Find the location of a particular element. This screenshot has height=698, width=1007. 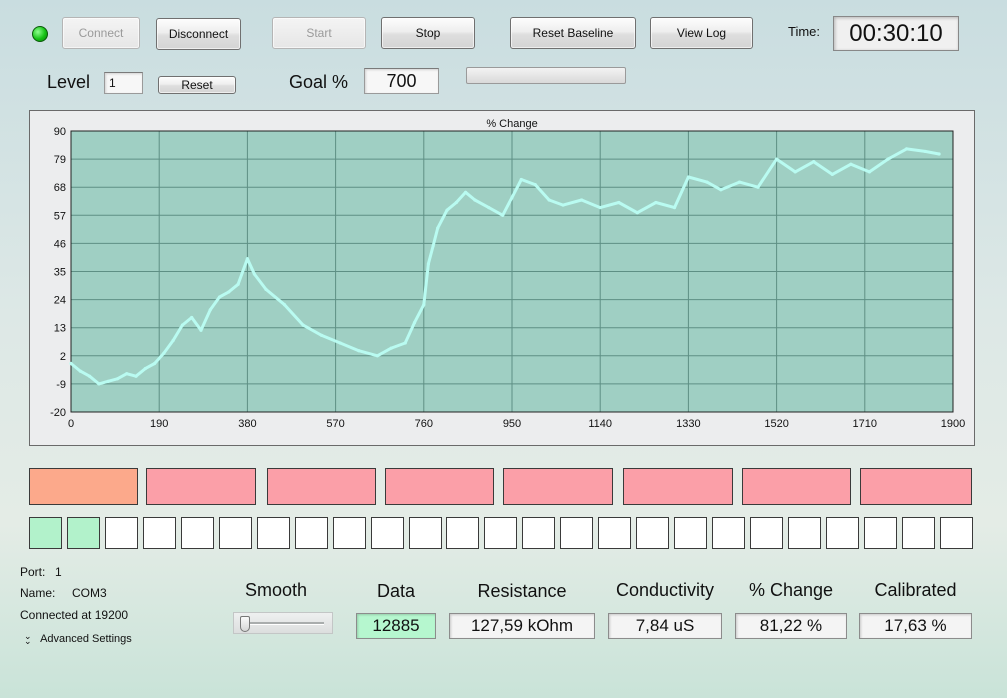

percent-change-value: 81,22 % is located at coordinates (791, 626).